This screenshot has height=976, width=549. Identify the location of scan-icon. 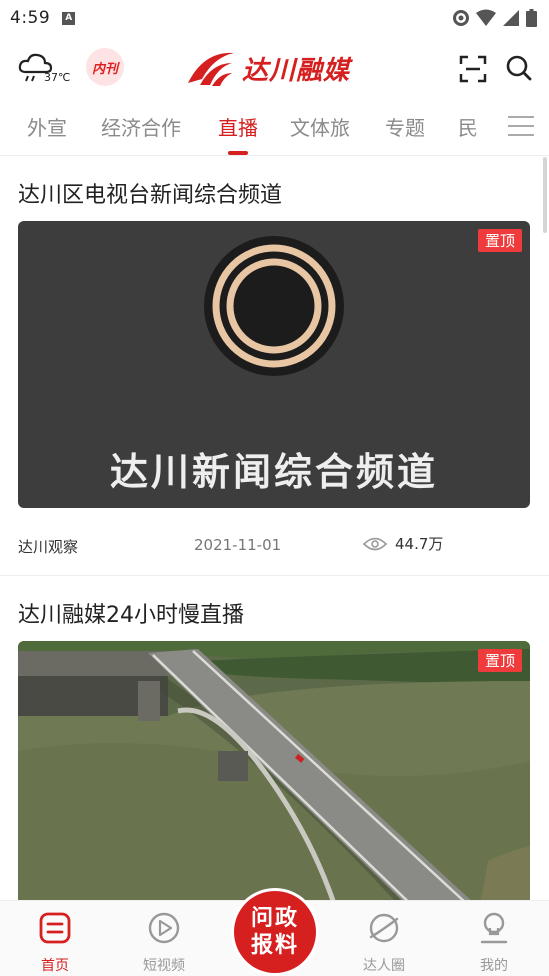
(473, 69).